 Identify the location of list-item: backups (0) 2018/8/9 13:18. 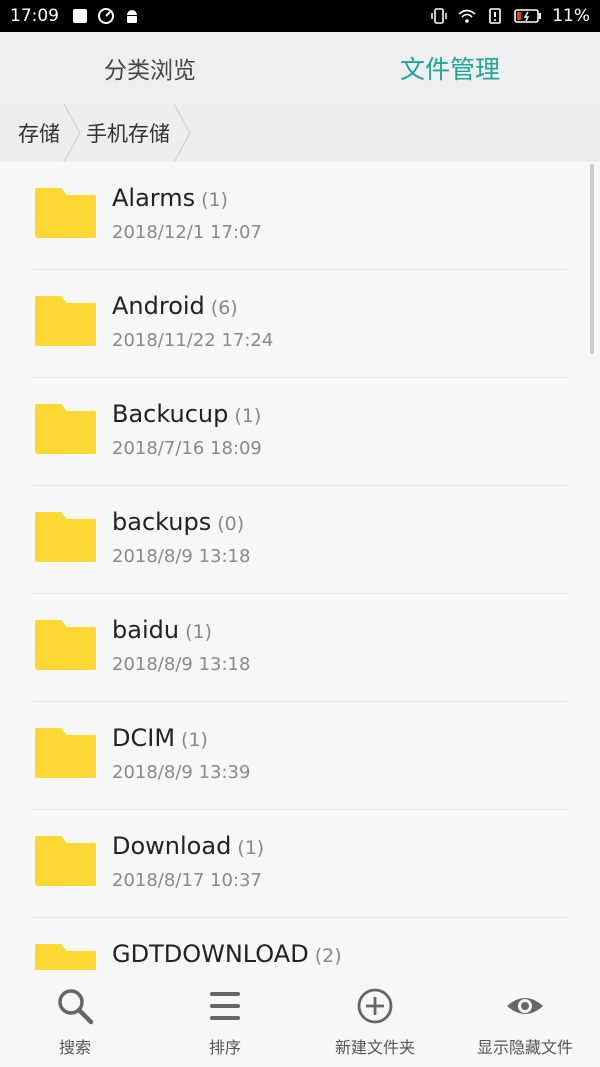
(300, 540).